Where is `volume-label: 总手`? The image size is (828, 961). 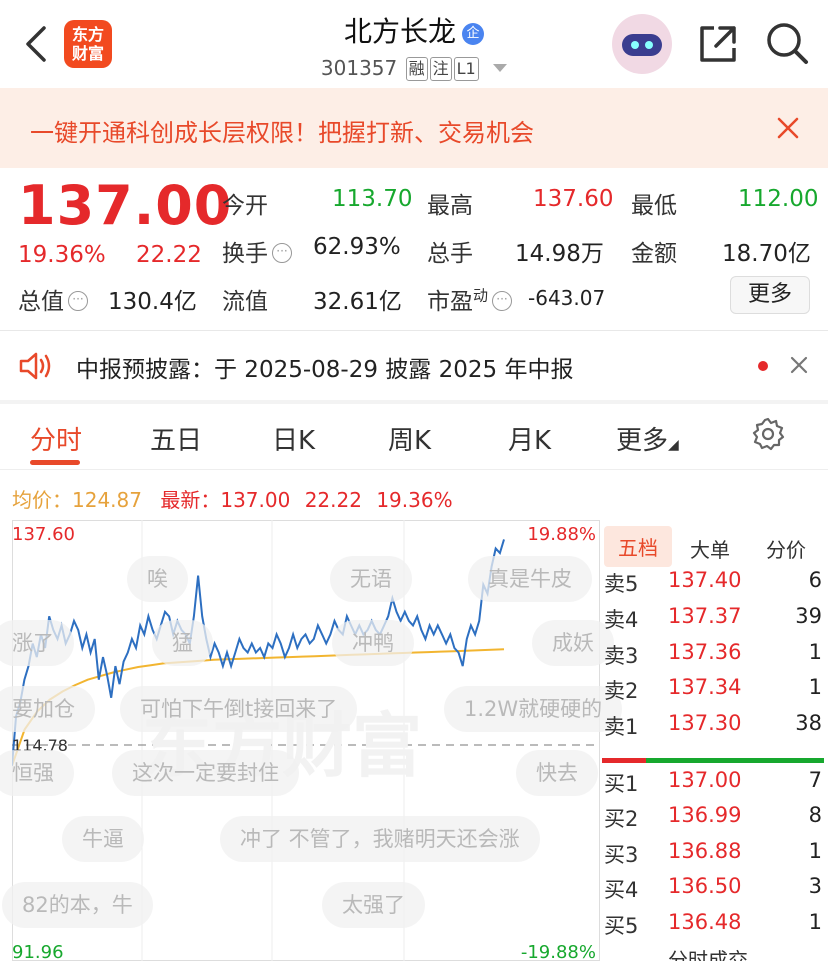 volume-label: 总手 is located at coordinates (450, 254).